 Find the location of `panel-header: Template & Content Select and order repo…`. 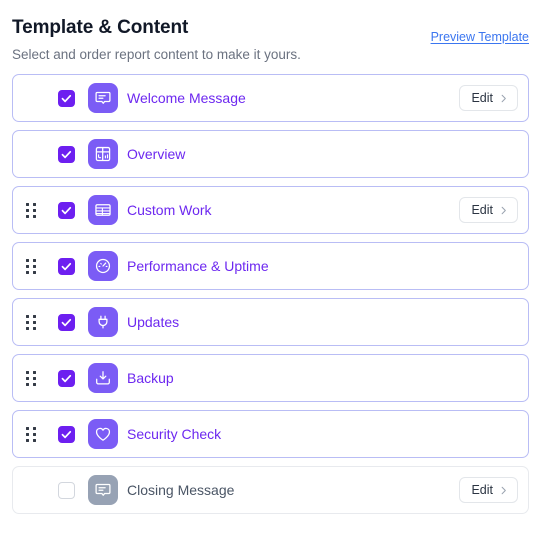

panel-header: Template & Content Select and order repo… is located at coordinates (270, 37).